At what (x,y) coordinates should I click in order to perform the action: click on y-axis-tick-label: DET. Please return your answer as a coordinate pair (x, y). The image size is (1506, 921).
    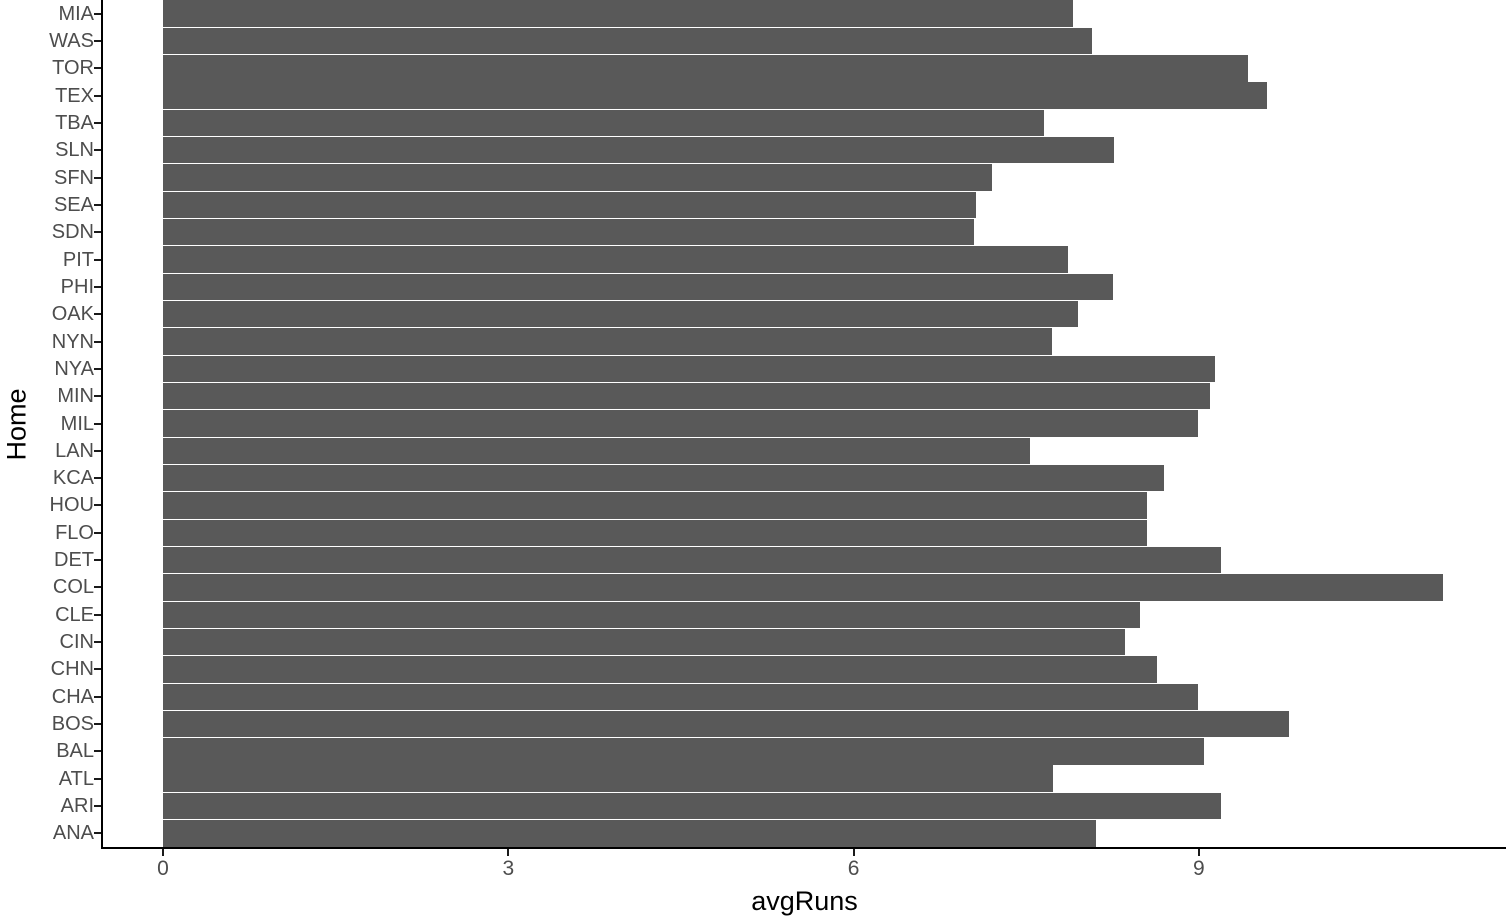
    Looking at the image, I should click on (74, 560).